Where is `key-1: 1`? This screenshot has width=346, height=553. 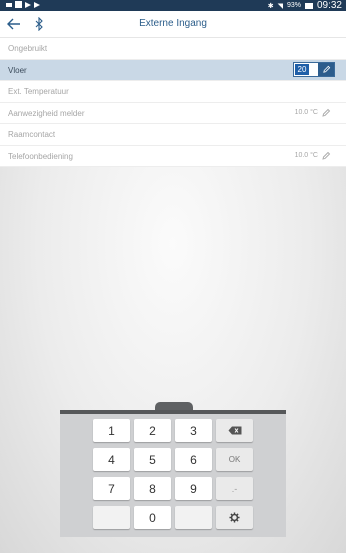 key-1: 1 is located at coordinates (111, 430).